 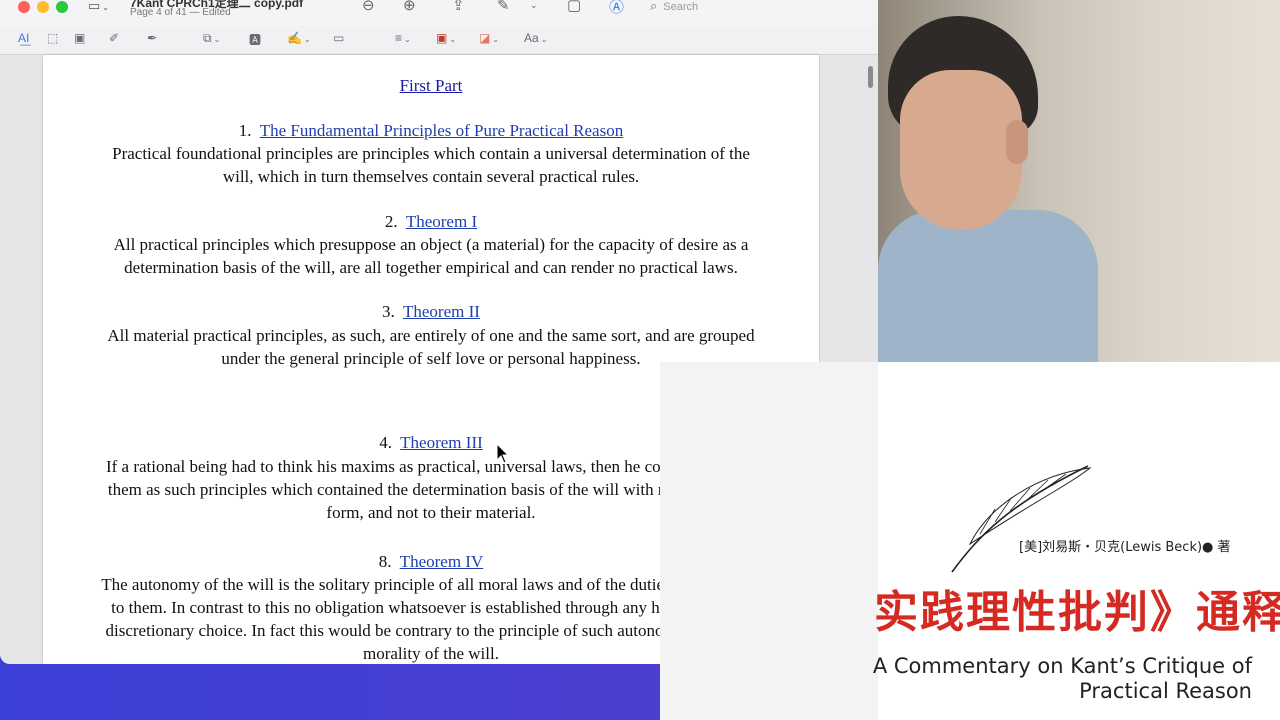 I want to click on document-page-status: Page 4 of 41 — Edited, so click(x=180, y=12).